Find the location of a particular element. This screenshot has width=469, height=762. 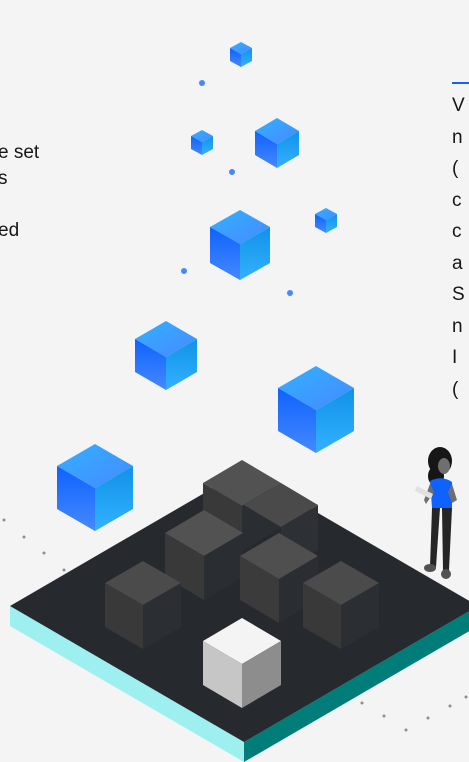

dotted-trail-left is located at coordinates (34, 545).